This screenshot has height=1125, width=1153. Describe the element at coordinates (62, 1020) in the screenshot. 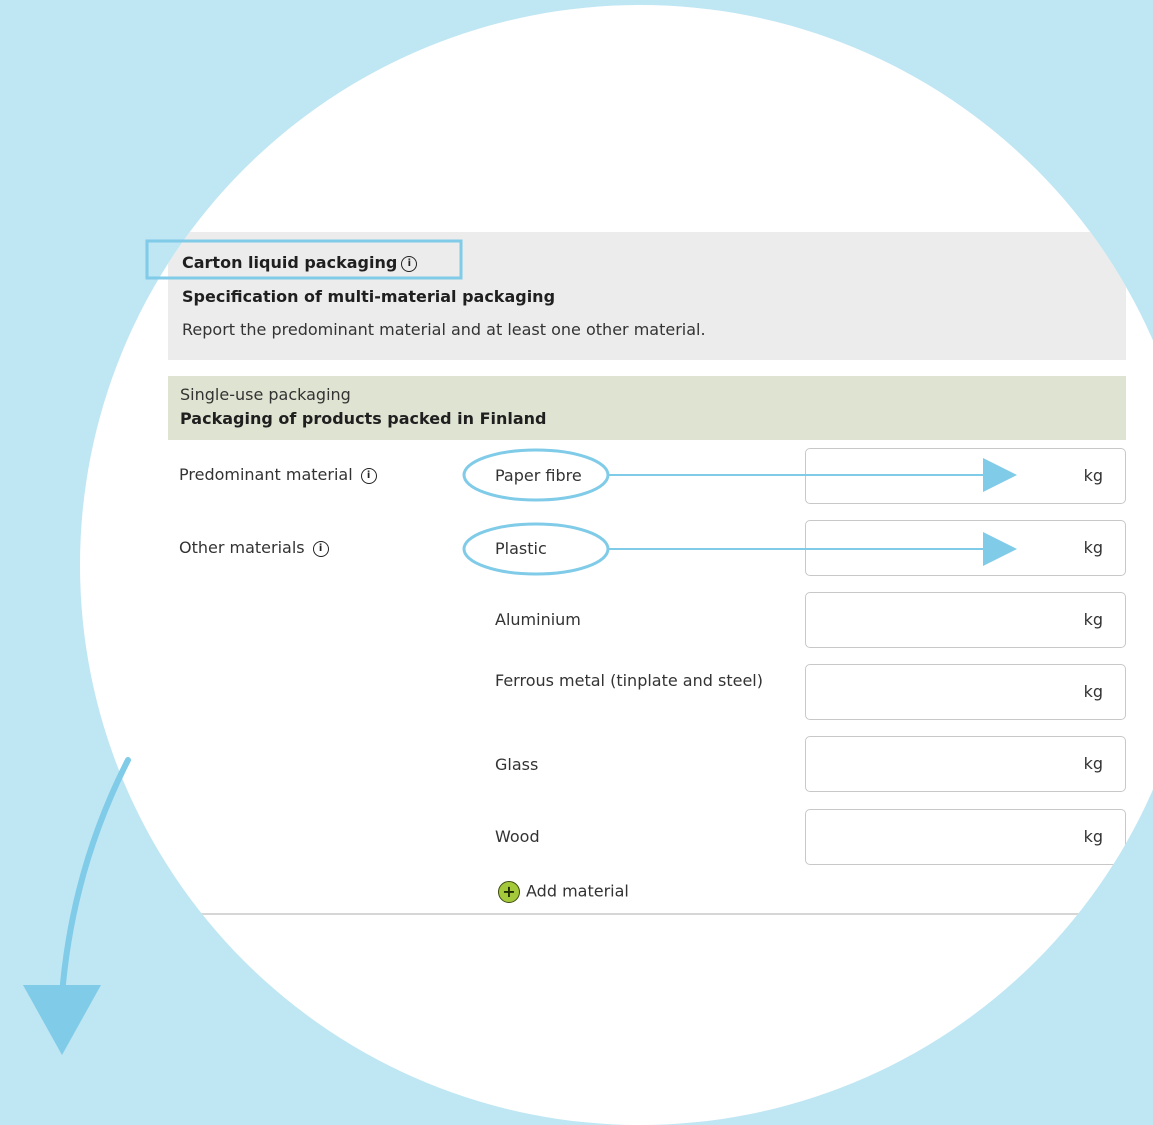

I see `down-arrow-icon` at that location.